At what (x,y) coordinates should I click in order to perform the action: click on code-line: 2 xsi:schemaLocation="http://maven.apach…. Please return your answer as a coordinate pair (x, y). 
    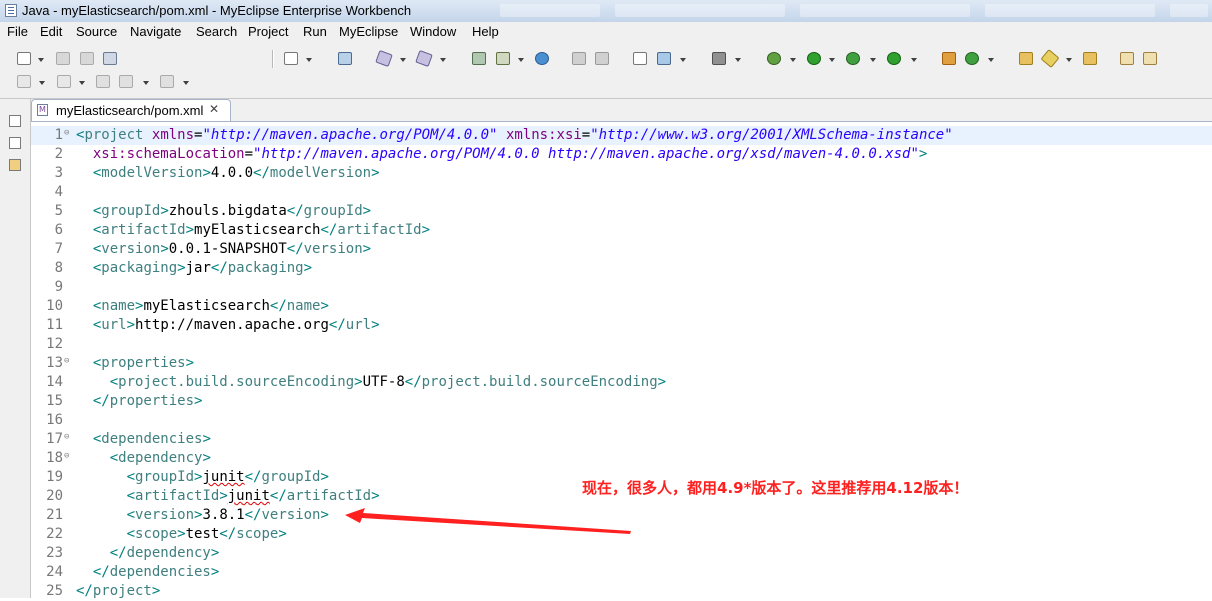
    Looking at the image, I should click on (621, 154).